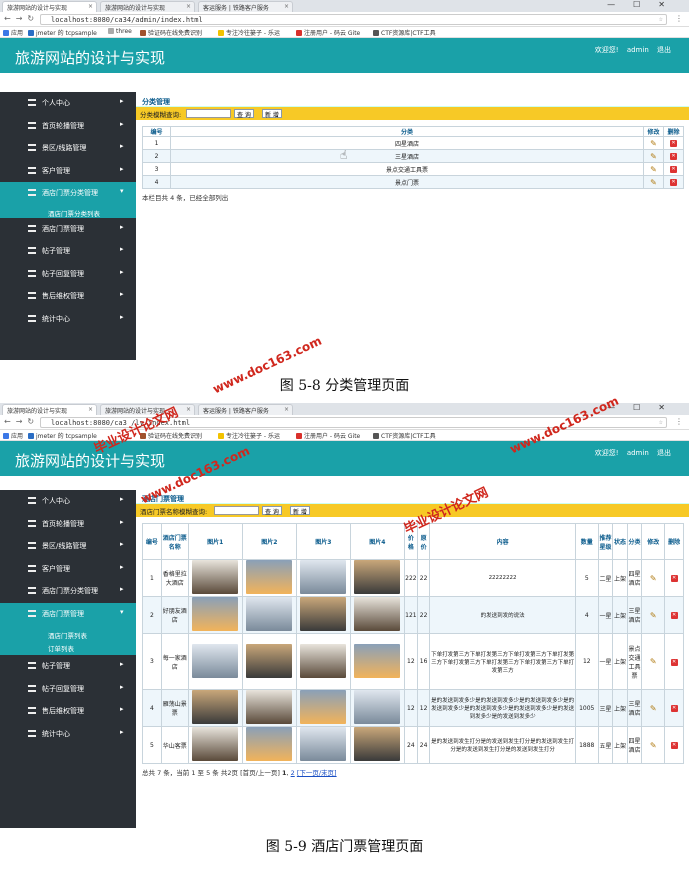 The height and width of the screenshot is (870, 689). What do you see at coordinates (679, 18) in the screenshot?
I see `browser-menu-icon: ⋮` at bounding box center [679, 18].